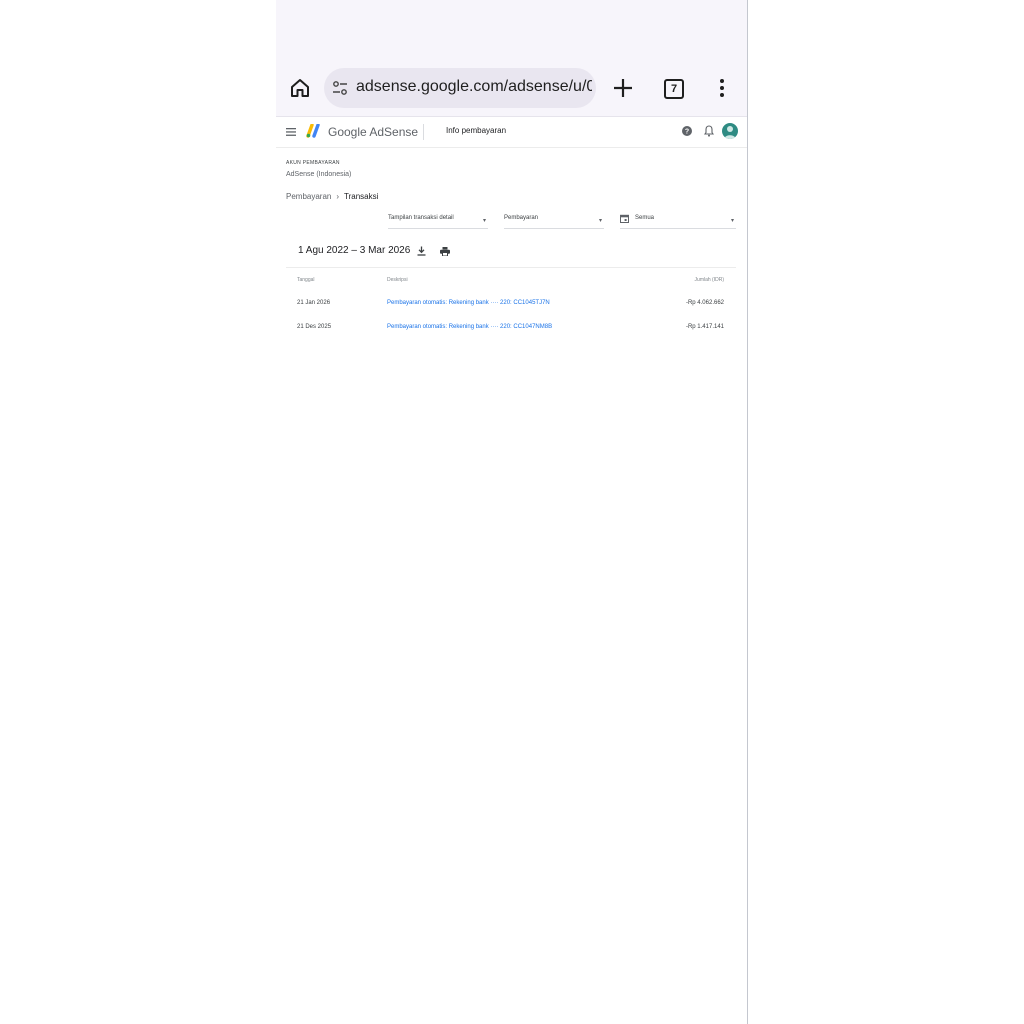  I want to click on transaction-view-select: Tampilan transaksi detail ▾, so click(438, 221).